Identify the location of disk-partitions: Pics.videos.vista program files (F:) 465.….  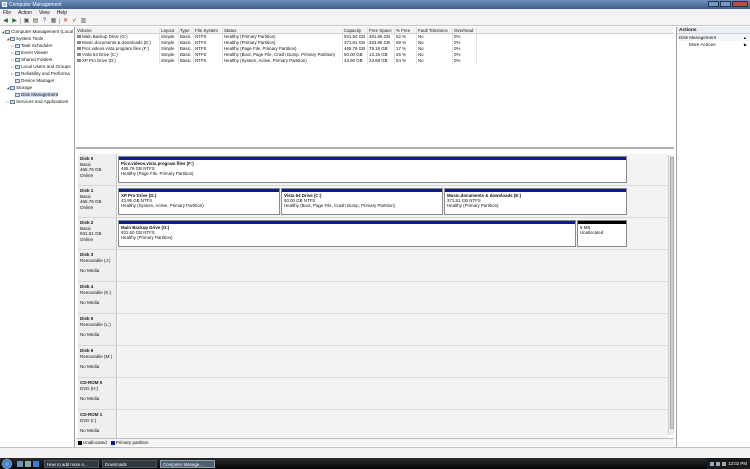
(393, 169).